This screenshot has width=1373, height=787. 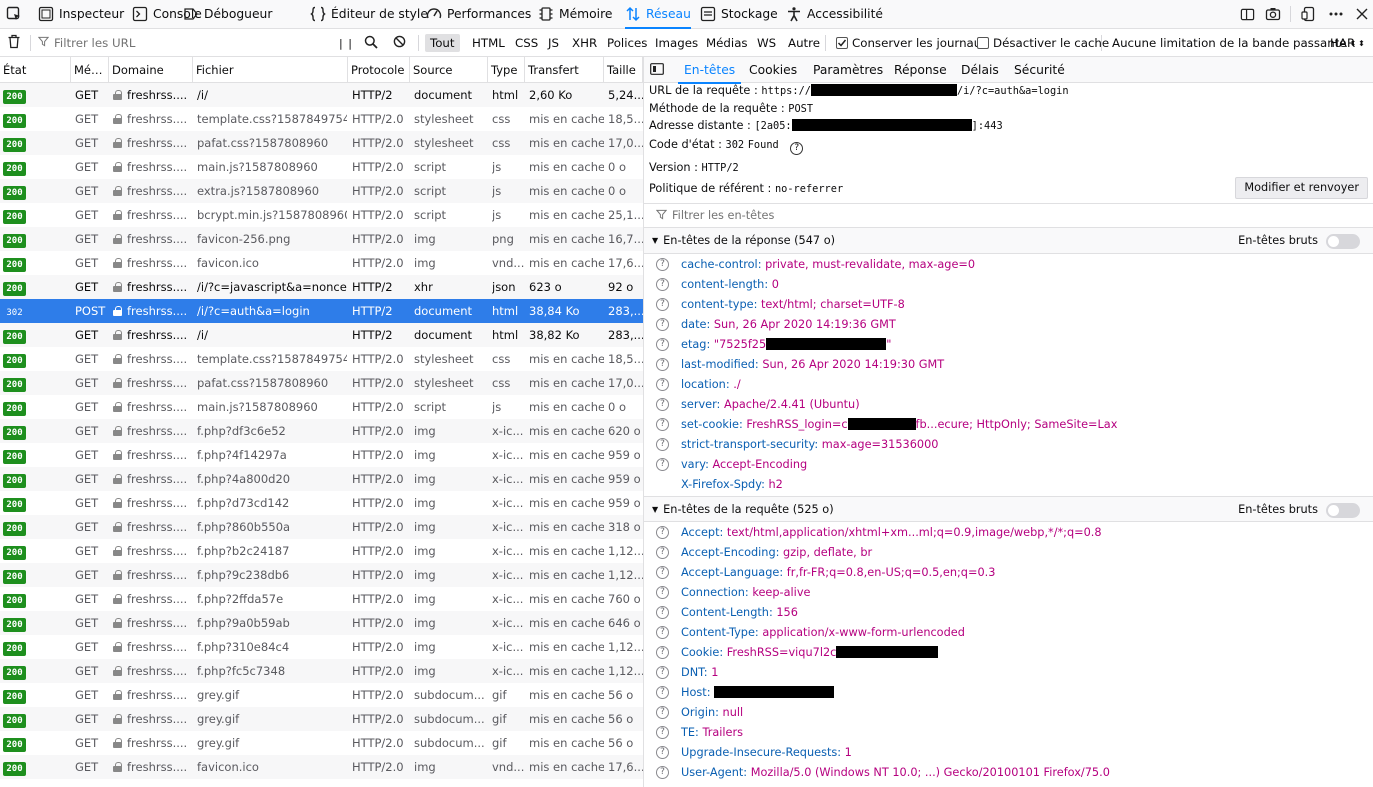 What do you see at coordinates (1008, 385) in the screenshot?
I see `header-row: ? location: ./` at bounding box center [1008, 385].